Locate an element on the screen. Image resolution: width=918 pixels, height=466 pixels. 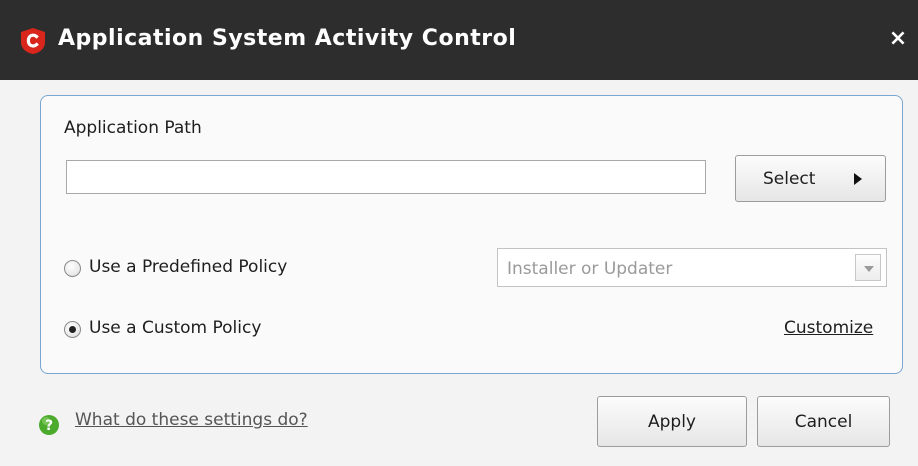
dropdown-button is located at coordinates (868, 267).